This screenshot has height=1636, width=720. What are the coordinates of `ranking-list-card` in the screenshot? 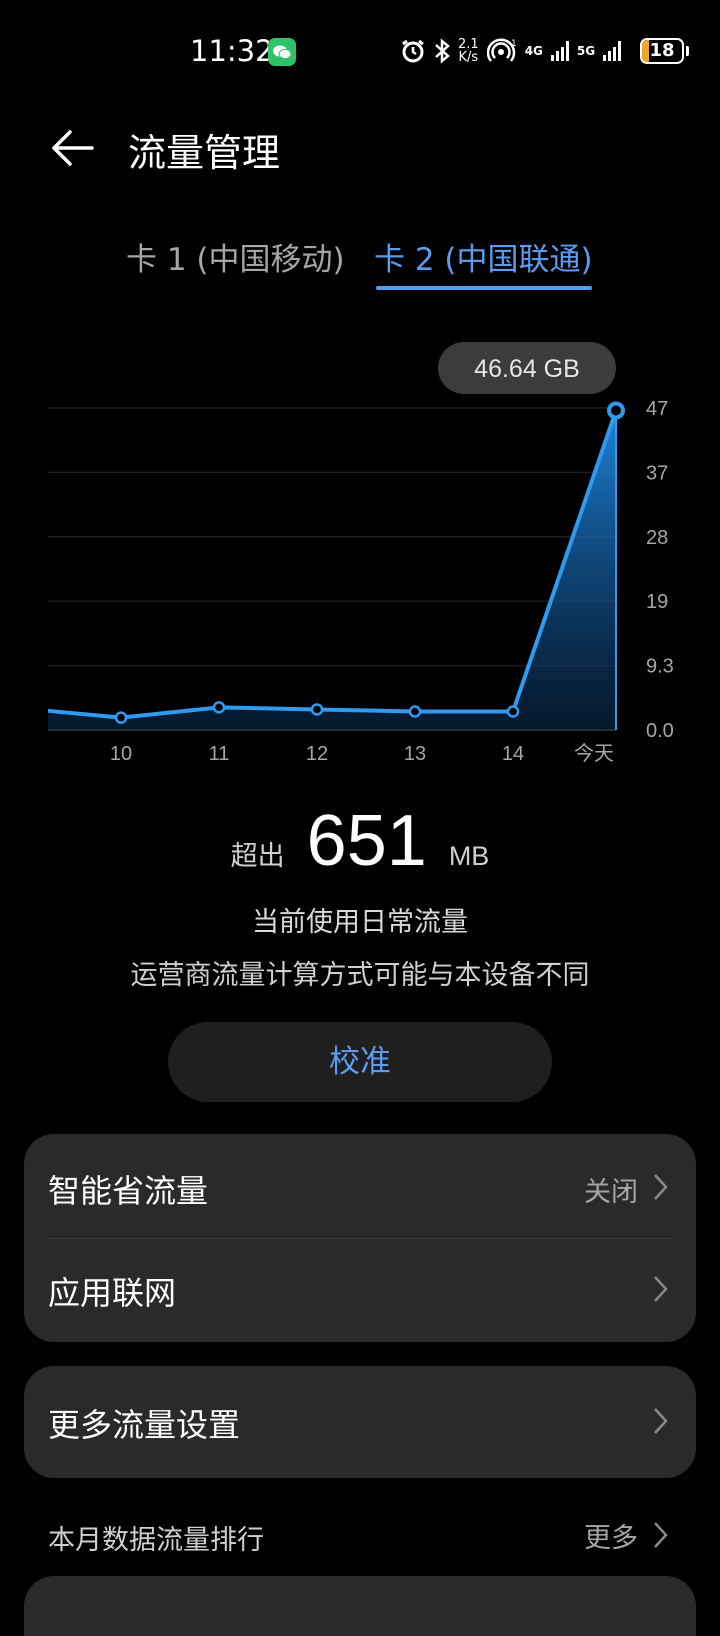 It's located at (360, 1606).